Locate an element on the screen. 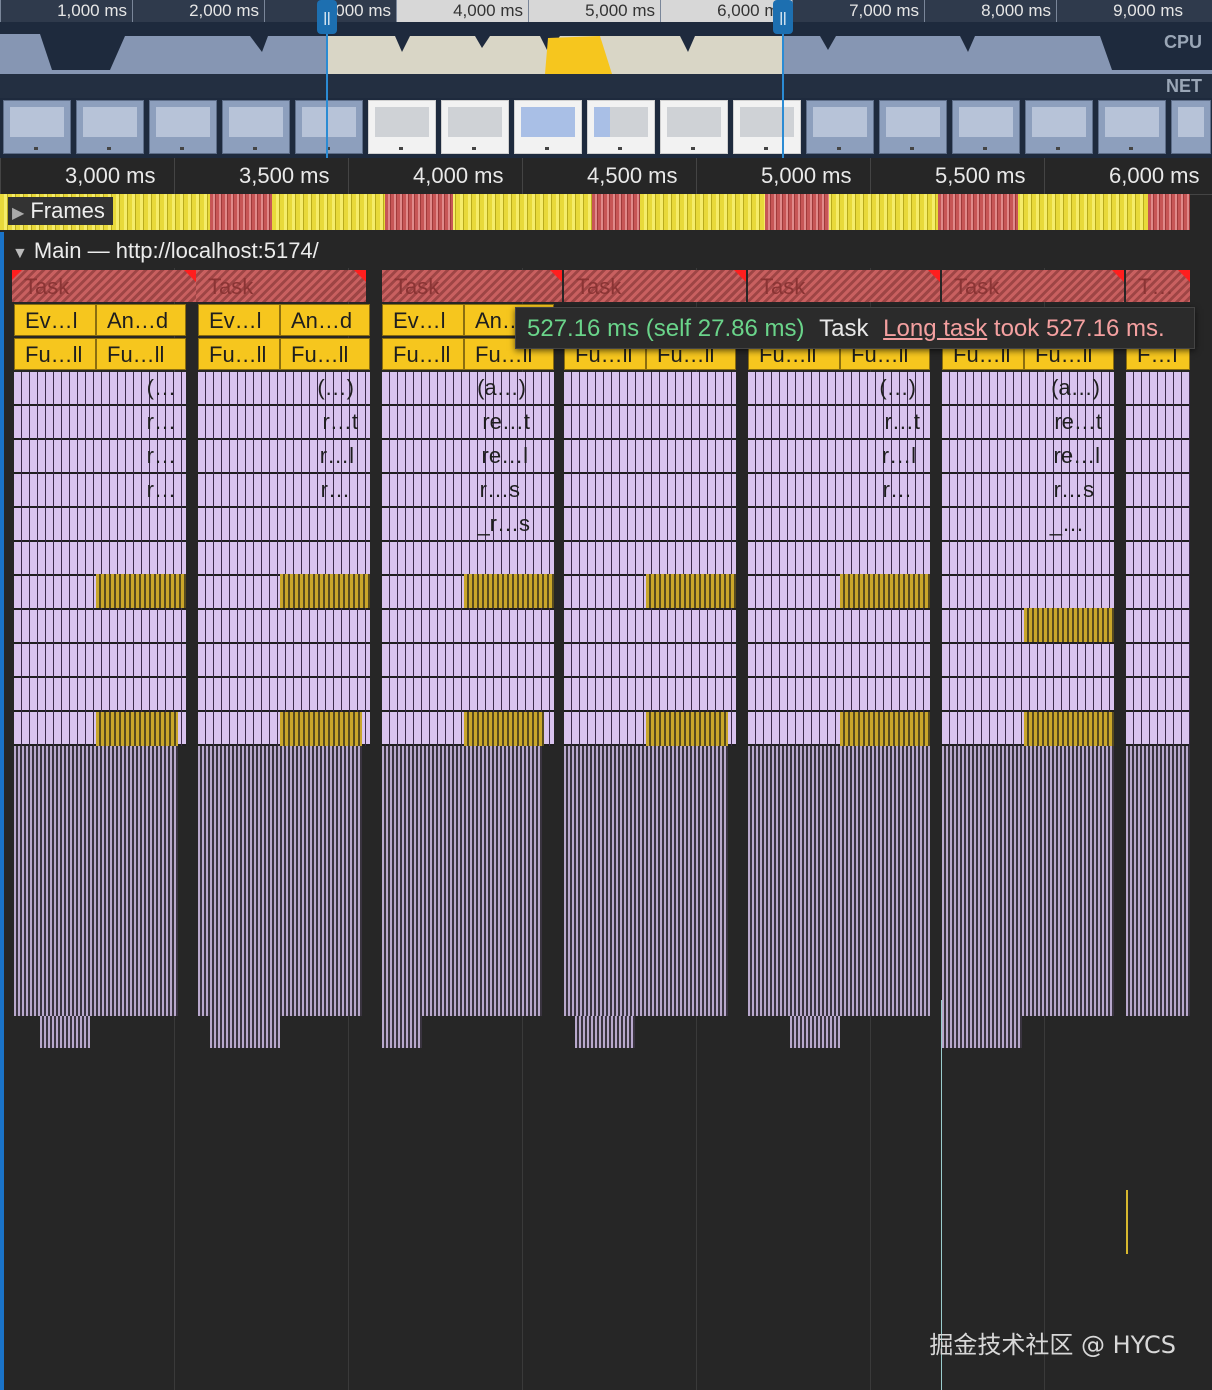 The image size is (1212, 1390). ruler-tick: 5,500 ms is located at coordinates (980, 175).